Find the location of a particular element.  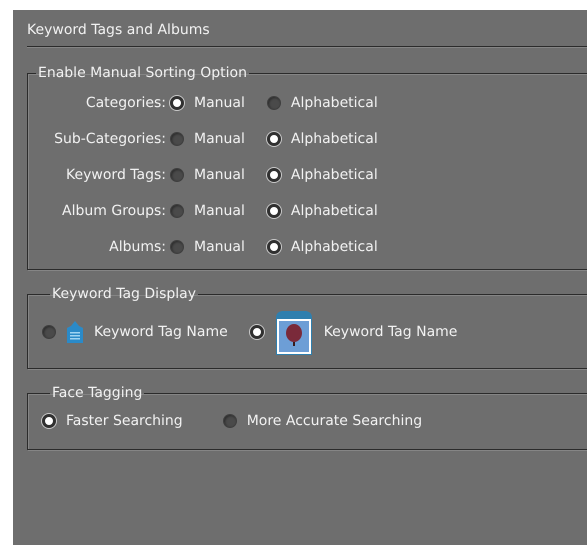

group-legend: Keyword Tag Display is located at coordinates (124, 294).